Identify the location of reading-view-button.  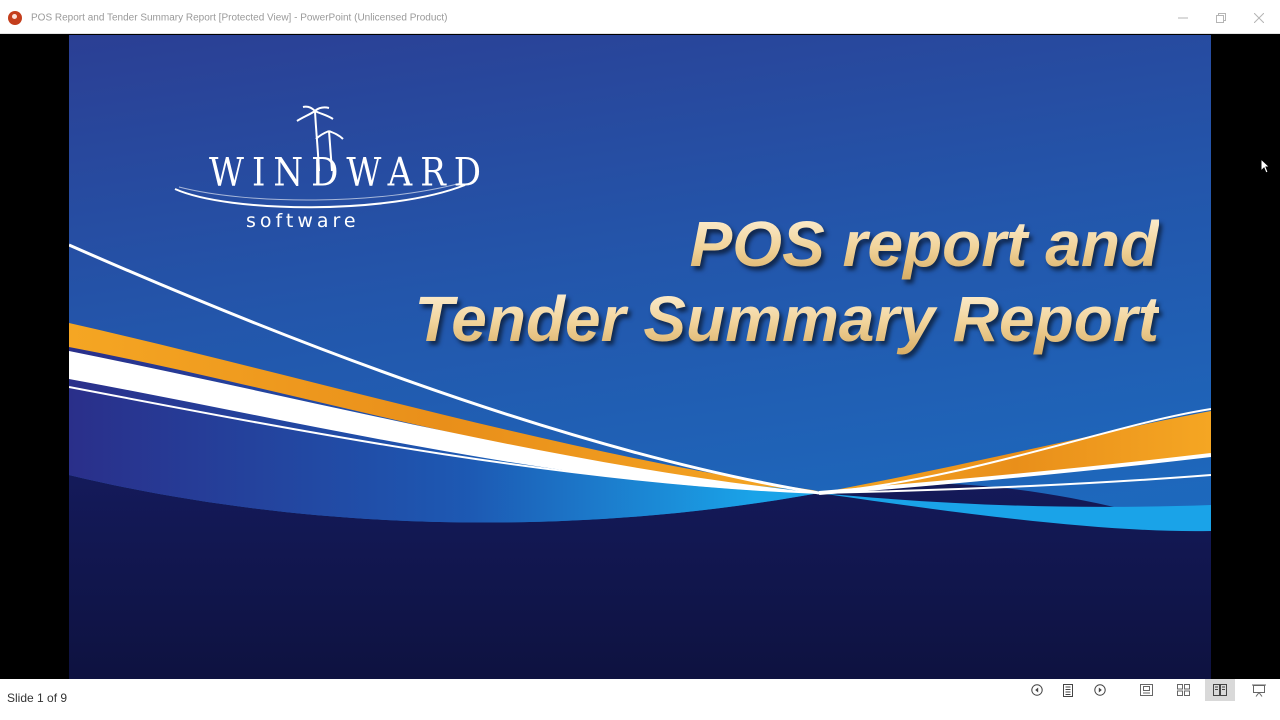
(1220, 690).